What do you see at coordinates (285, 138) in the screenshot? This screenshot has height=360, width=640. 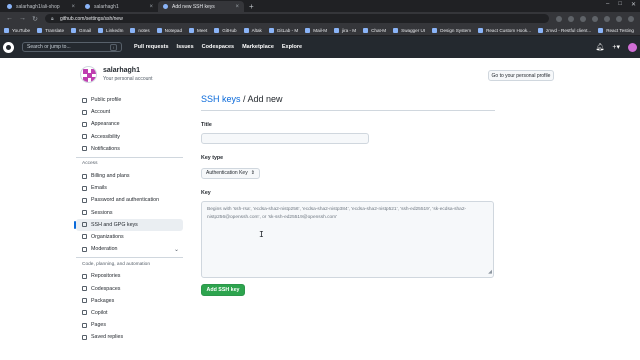 I see `title-input` at bounding box center [285, 138].